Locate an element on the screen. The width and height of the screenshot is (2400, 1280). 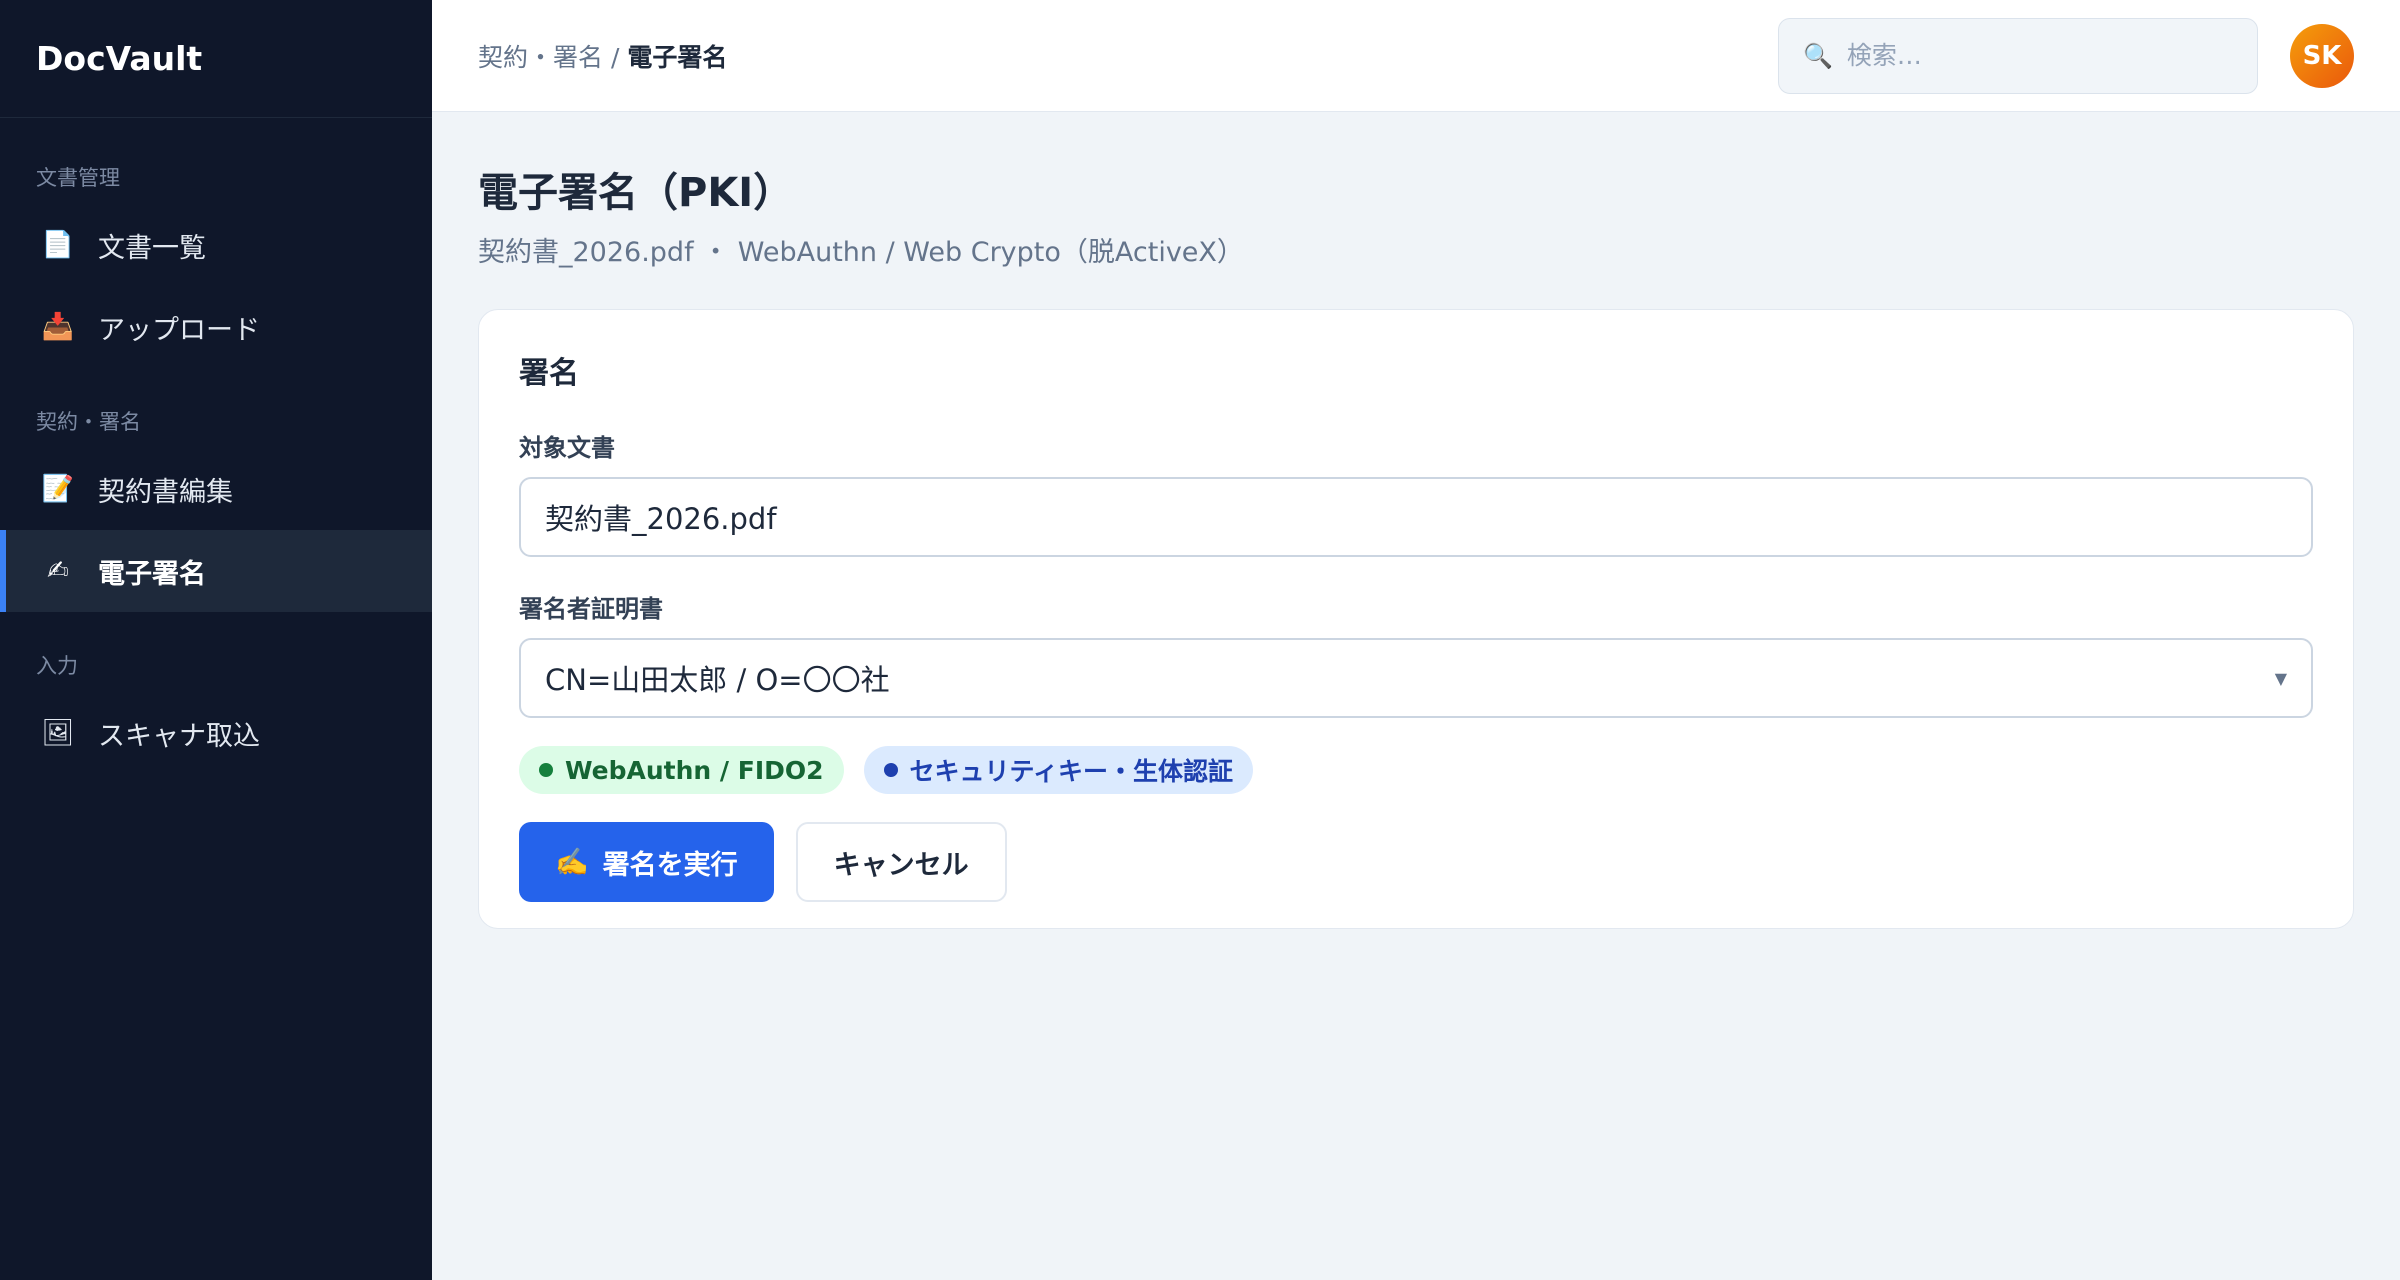
chevron-down-icon: ▼ is located at coordinates (2280, 678).